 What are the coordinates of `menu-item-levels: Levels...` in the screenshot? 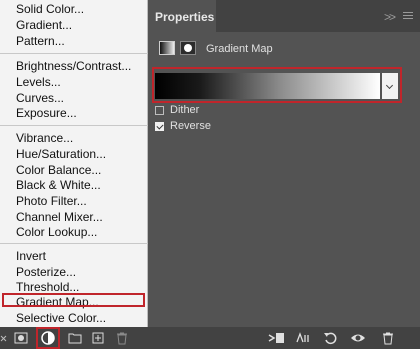 It's located at (38, 82).